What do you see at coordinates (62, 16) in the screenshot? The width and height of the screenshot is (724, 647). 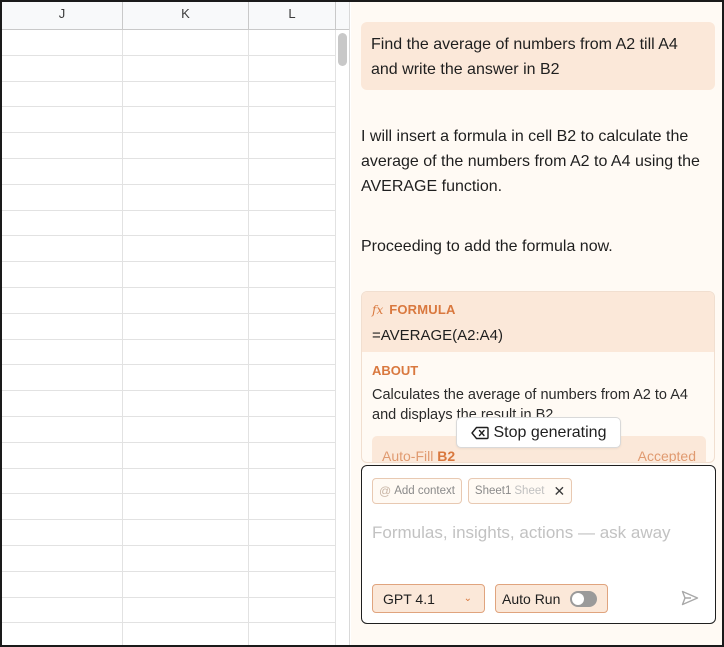 I see `column-header-j: J` at bounding box center [62, 16].